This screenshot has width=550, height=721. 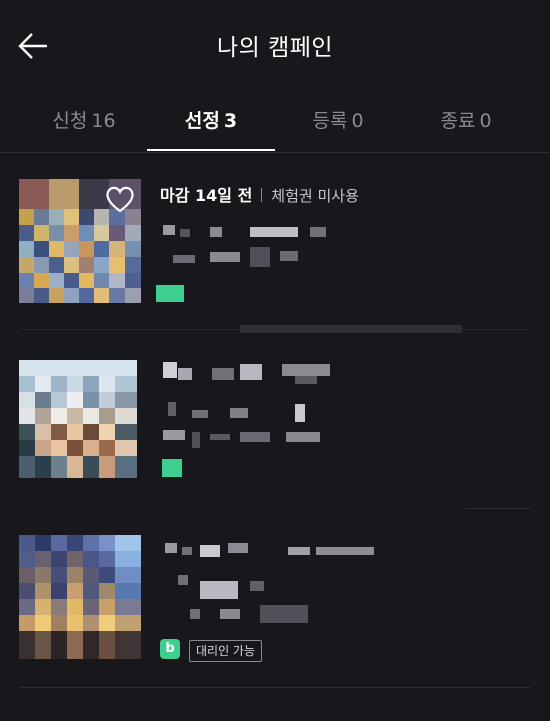 I want to click on status-tabs: 신청 16 선정 3 등록 0 종료 0, so click(x=275, y=122).